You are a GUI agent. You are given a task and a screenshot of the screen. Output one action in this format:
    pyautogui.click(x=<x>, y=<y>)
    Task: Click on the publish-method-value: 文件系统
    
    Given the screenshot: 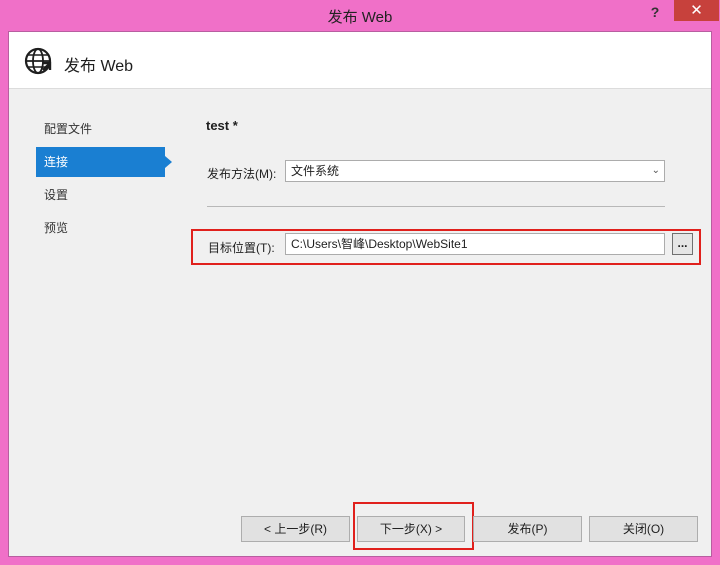 What is the action you would take?
    pyautogui.click(x=315, y=171)
    